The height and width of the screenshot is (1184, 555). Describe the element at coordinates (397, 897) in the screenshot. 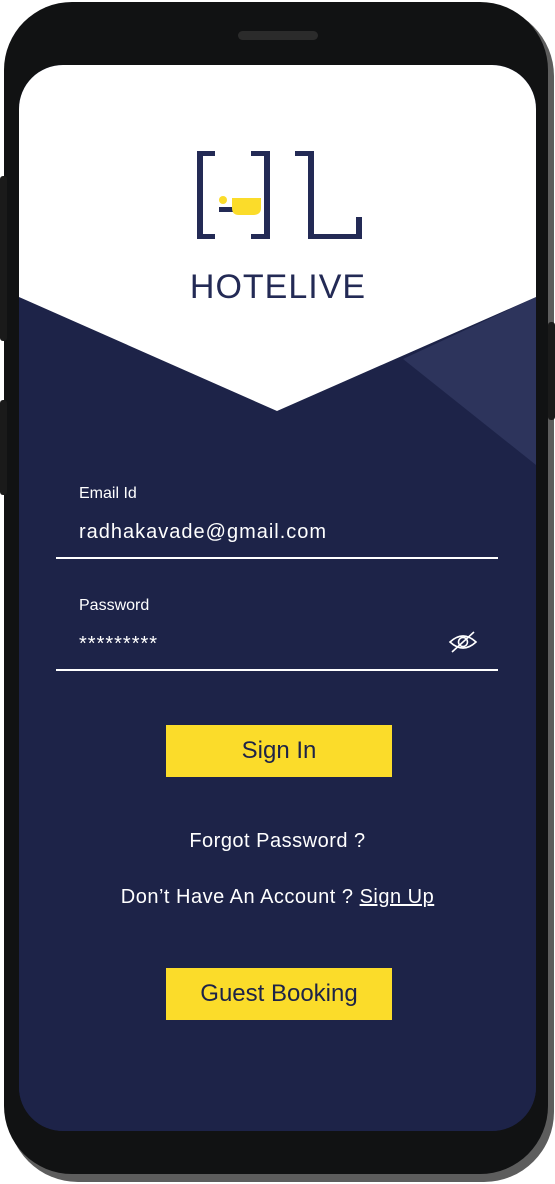

I see `sign-up-link: Sign Up` at that location.